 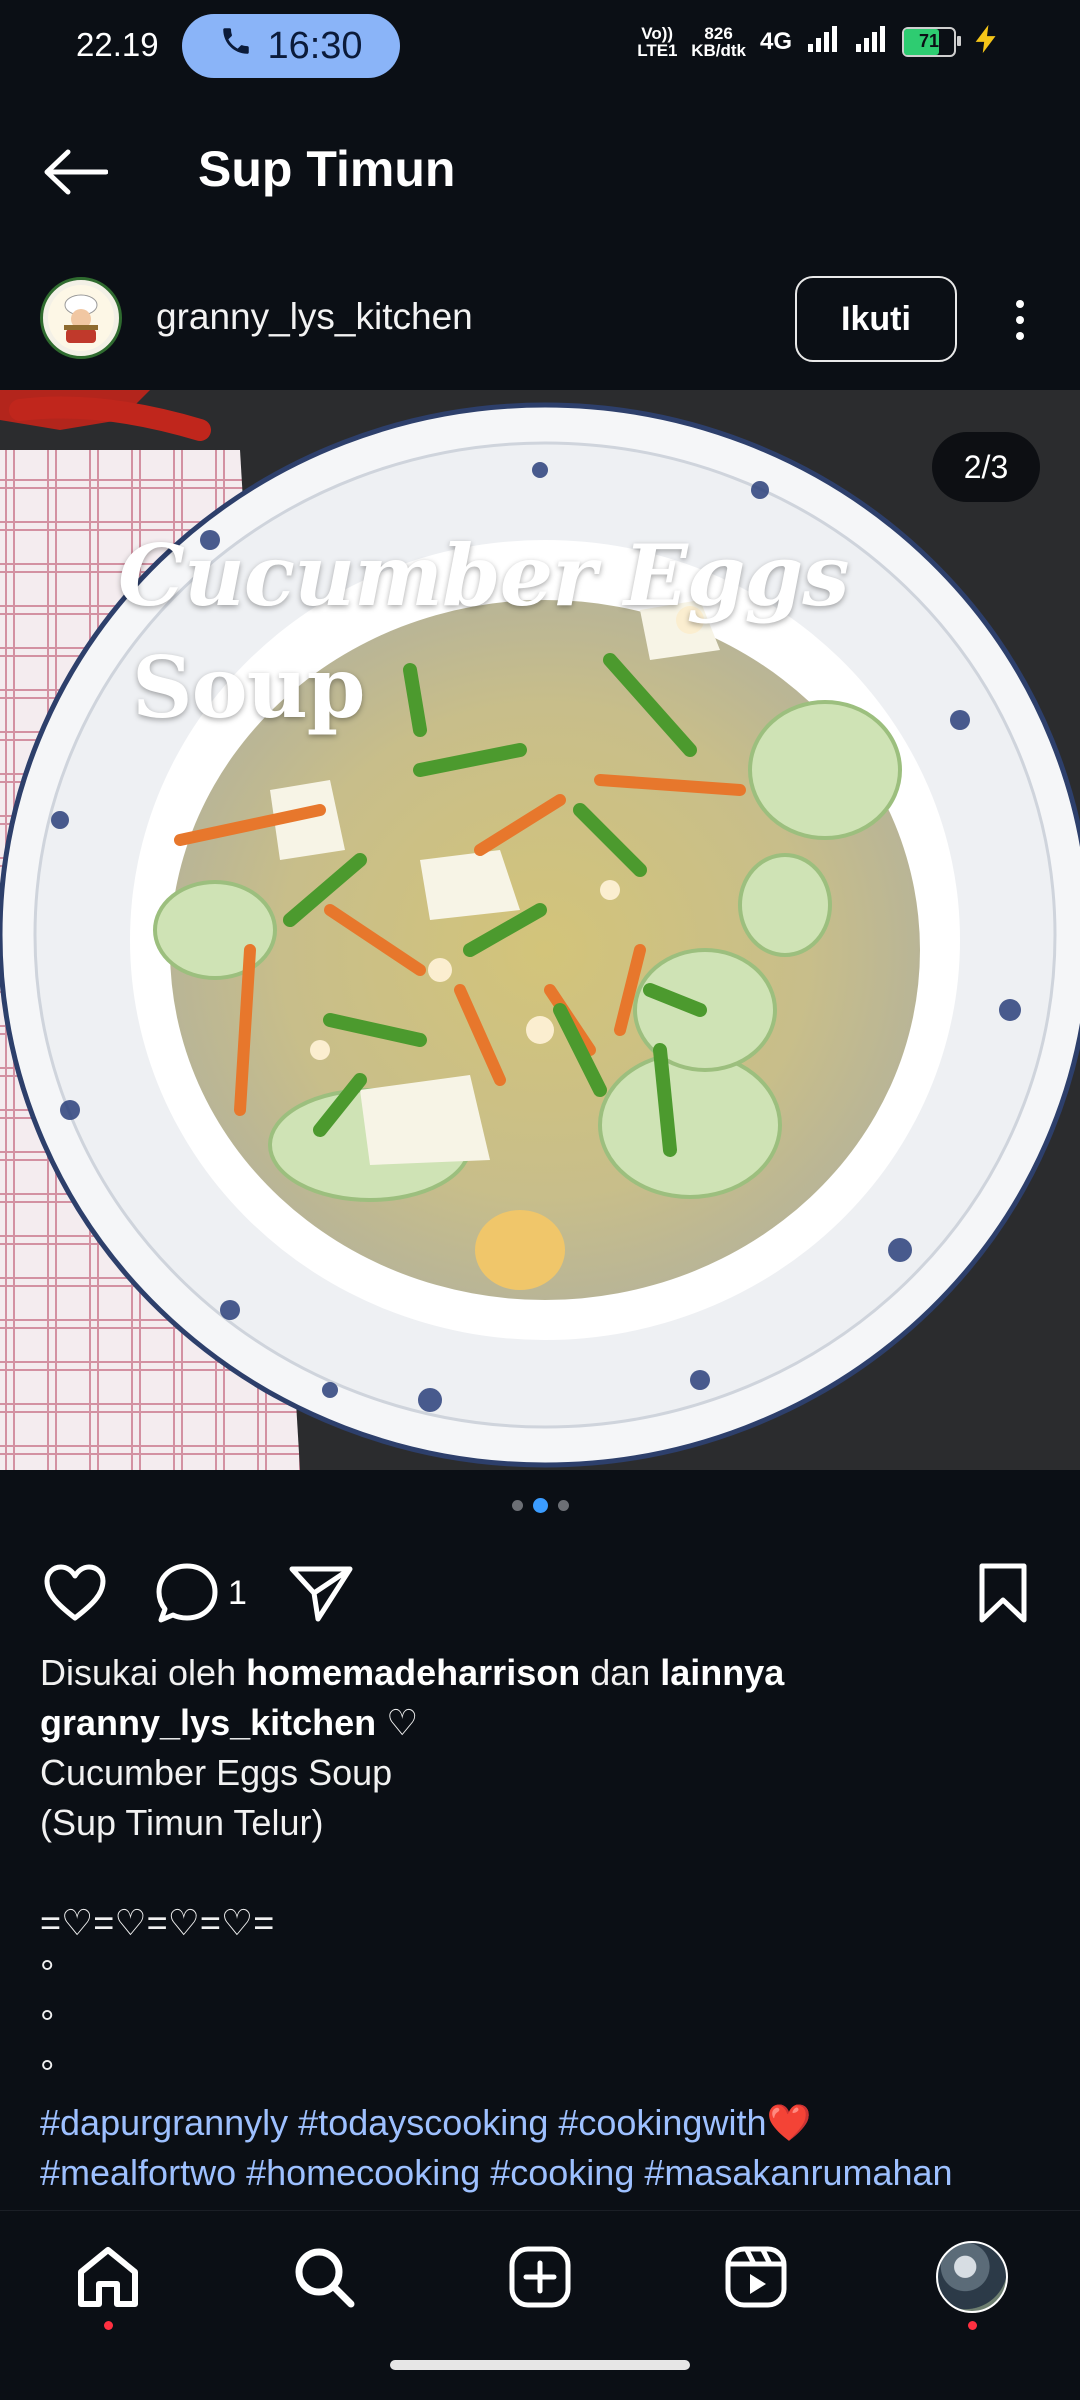 What do you see at coordinates (722, 1672) in the screenshot?
I see `liked-others: lainnya` at bounding box center [722, 1672].